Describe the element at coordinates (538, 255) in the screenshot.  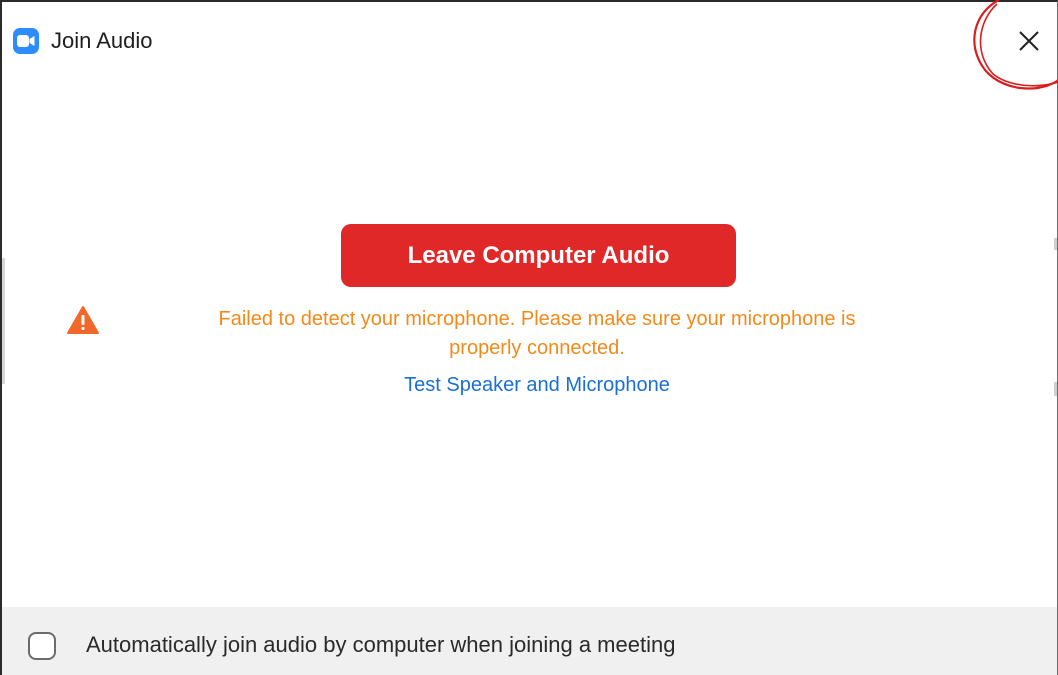
I see `leave-computer-audio-button: Leave Computer Audio` at that location.